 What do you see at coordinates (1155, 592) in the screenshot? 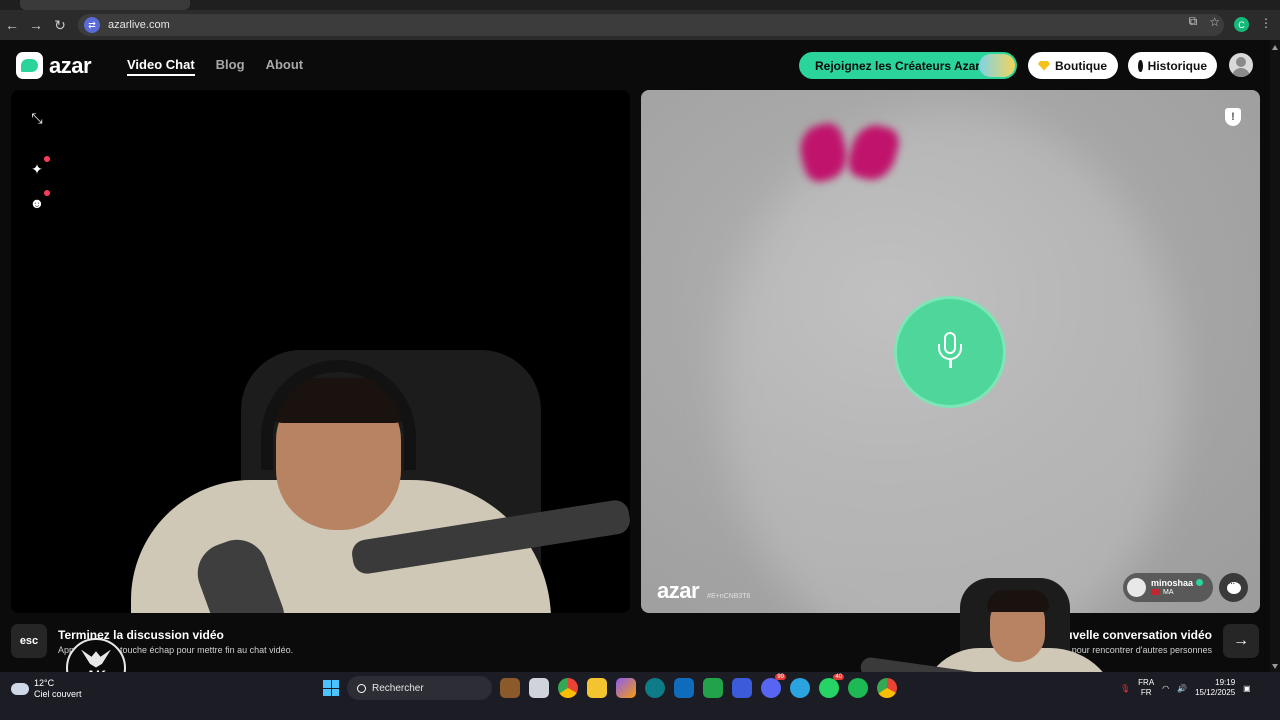
I see `morocco-flag-icon` at bounding box center [1155, 592].